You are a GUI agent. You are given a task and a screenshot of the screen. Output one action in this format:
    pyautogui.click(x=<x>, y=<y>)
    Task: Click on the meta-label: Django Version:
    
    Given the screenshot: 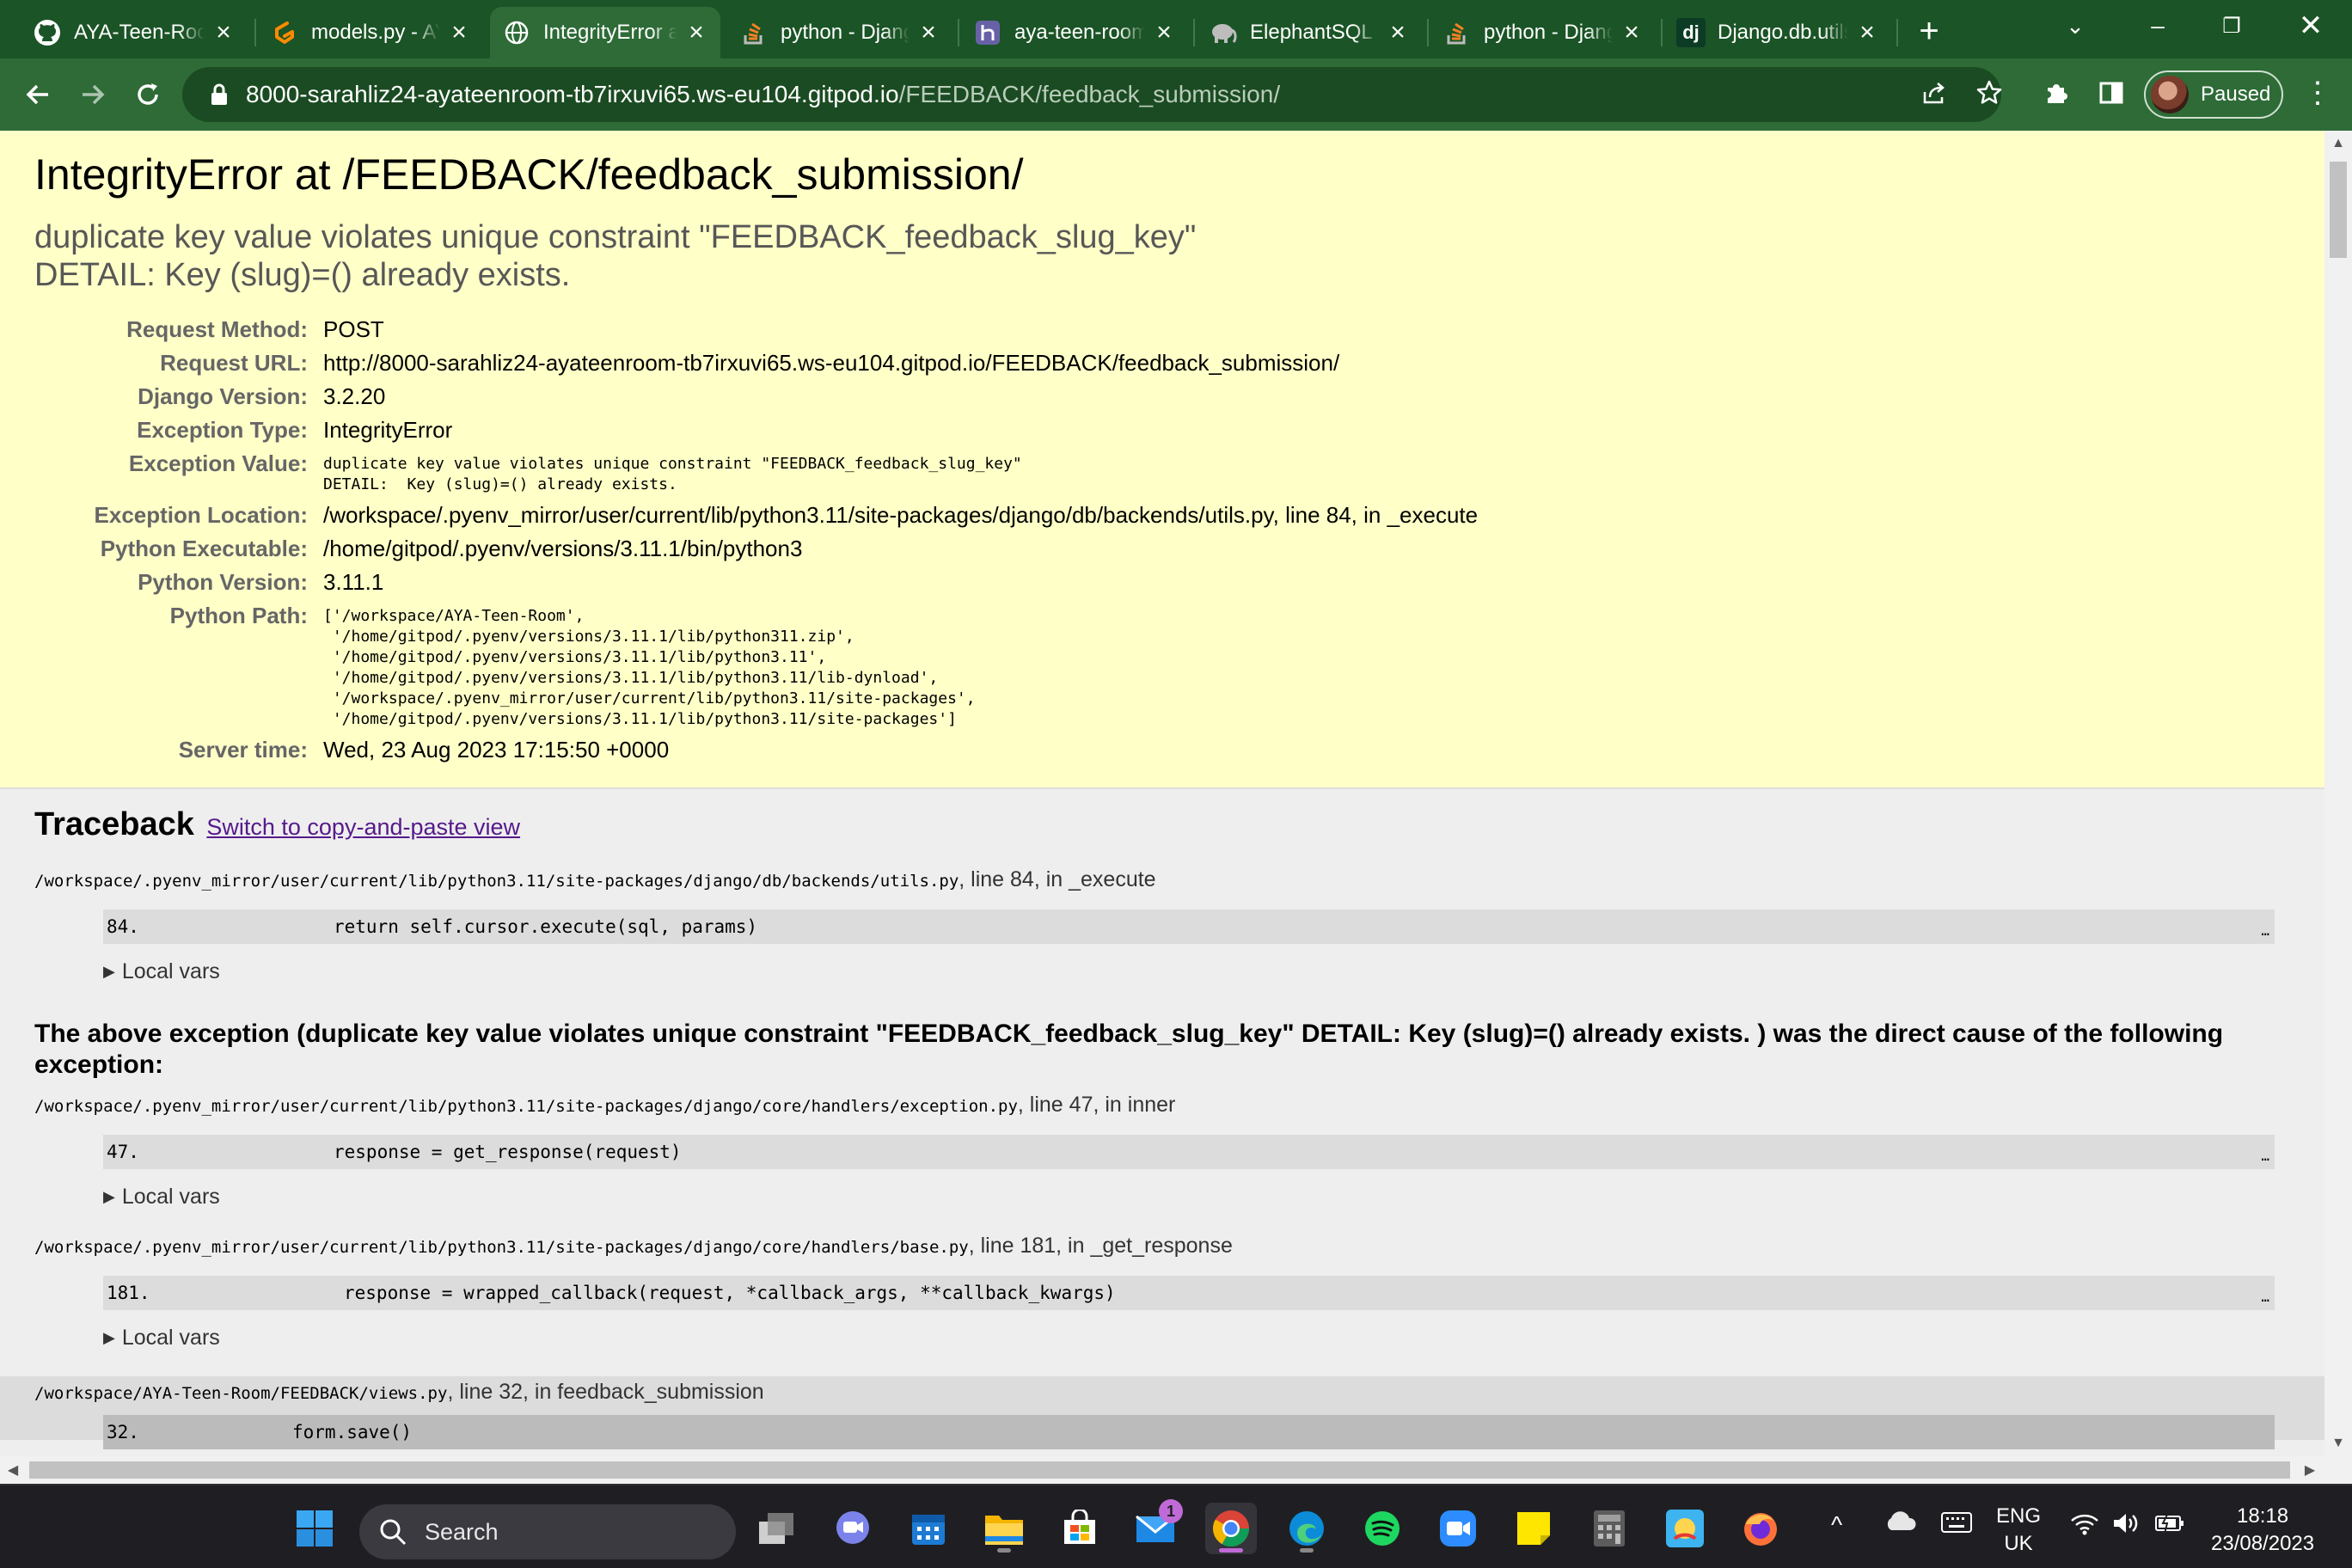 What is the action you would take?
    pyautogui.click(x=223, y=396)
    